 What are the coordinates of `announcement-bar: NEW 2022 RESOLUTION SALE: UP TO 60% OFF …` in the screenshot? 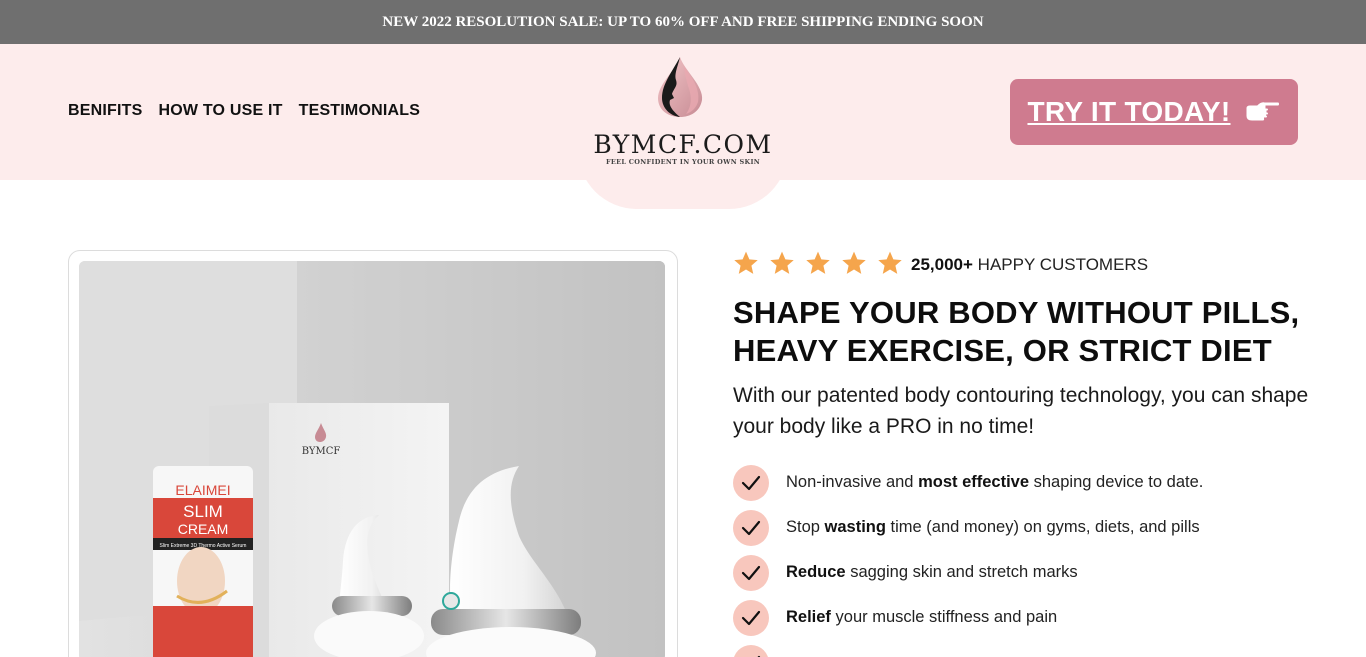 It's located at (683, 22).